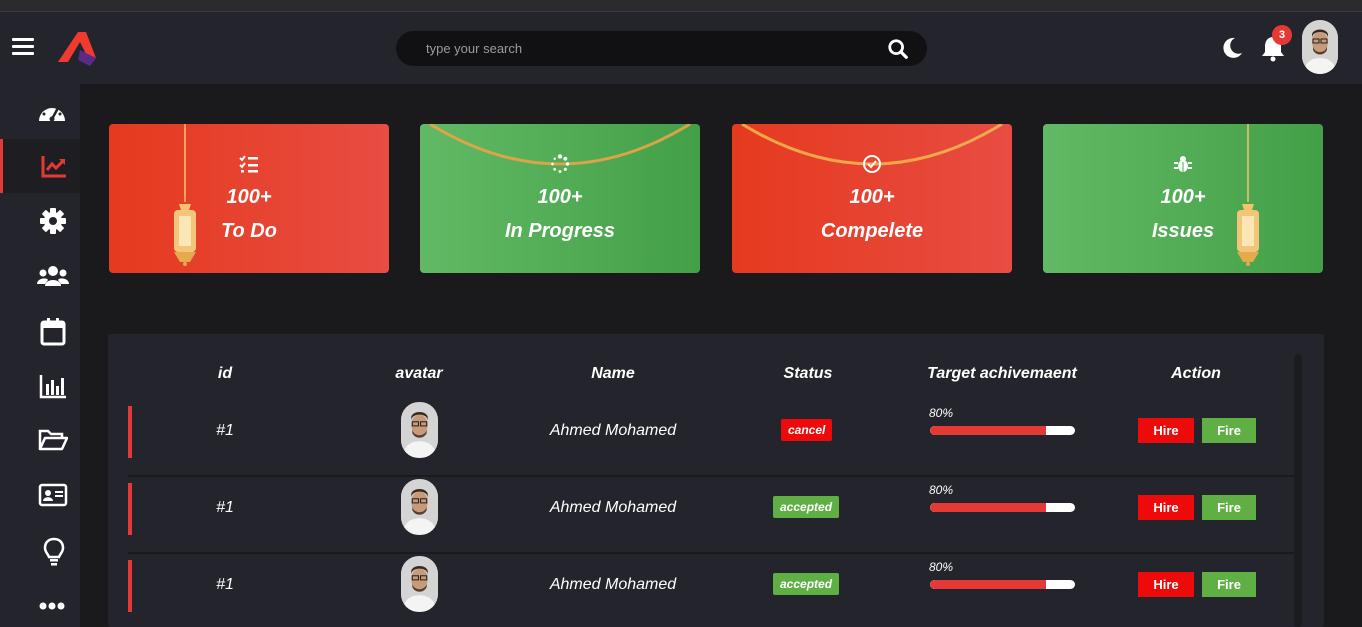 Image resolution: width=1362 pixels, height=627 pixels. I want to click on card-complete: 100+ Compelete, so click(872, 198).